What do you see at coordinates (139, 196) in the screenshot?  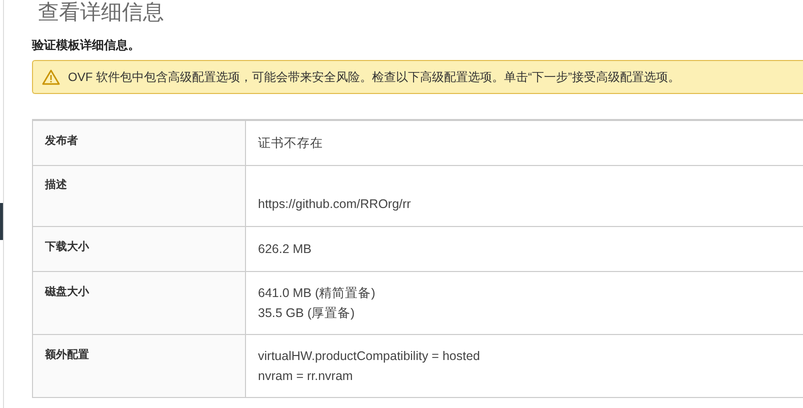 I see `field-label: 描述` at bounding box center [139, 196].